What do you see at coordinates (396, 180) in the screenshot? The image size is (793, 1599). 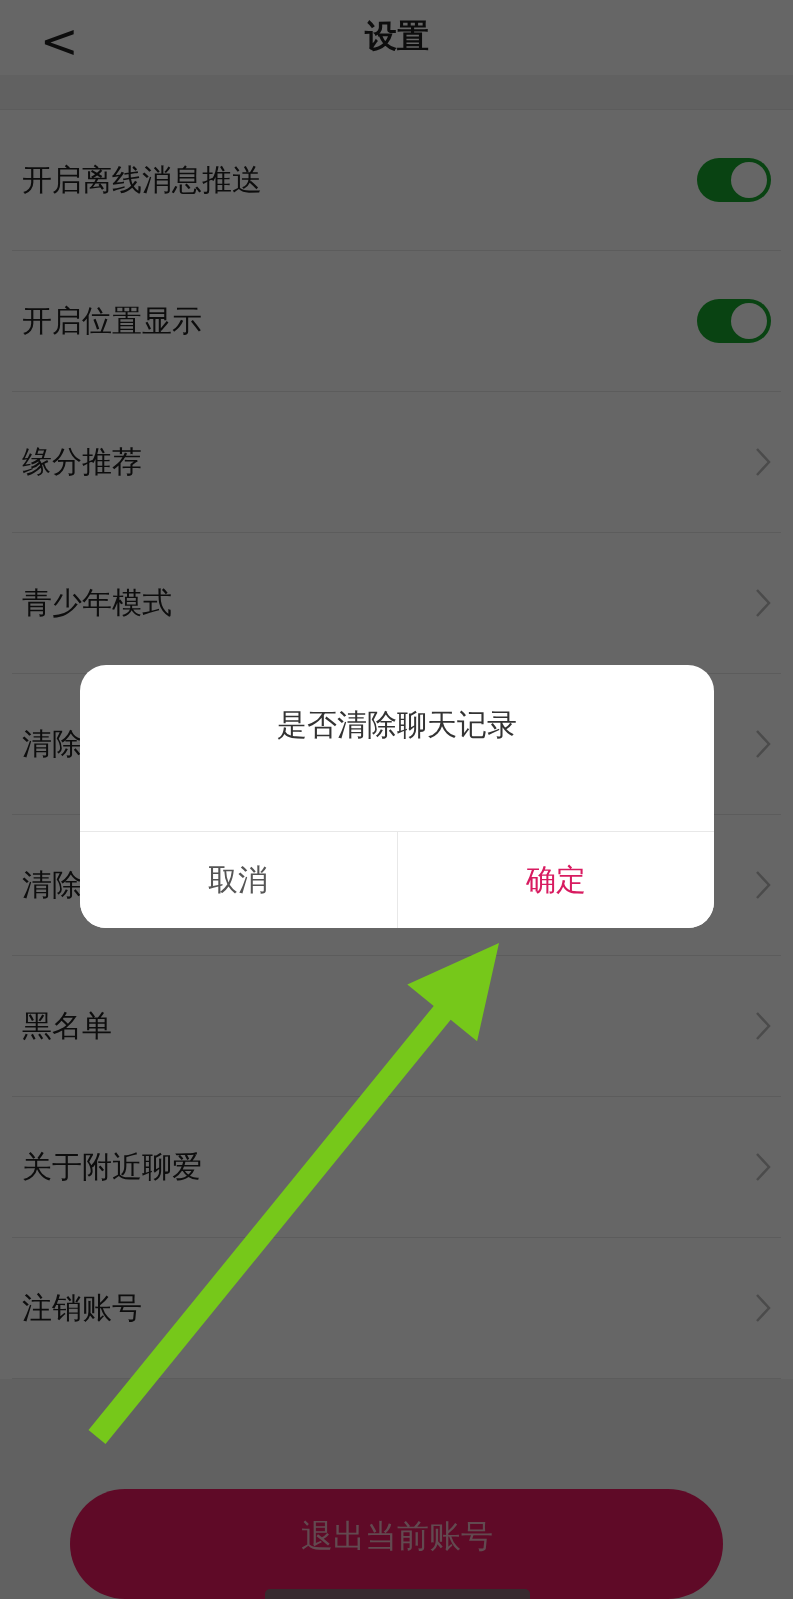 I see `settings-row: 开启离线消息推送` at bounding box center [396, 180].